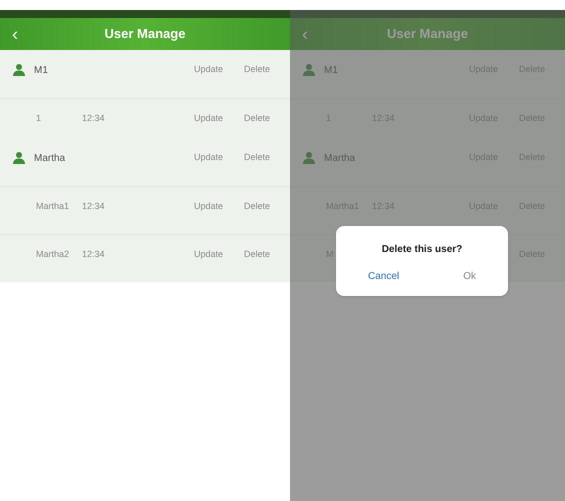  What do you see at coordinates (38, 118) in the screenshot?
I see `record-name: 1` at bounding box center [38, 118].